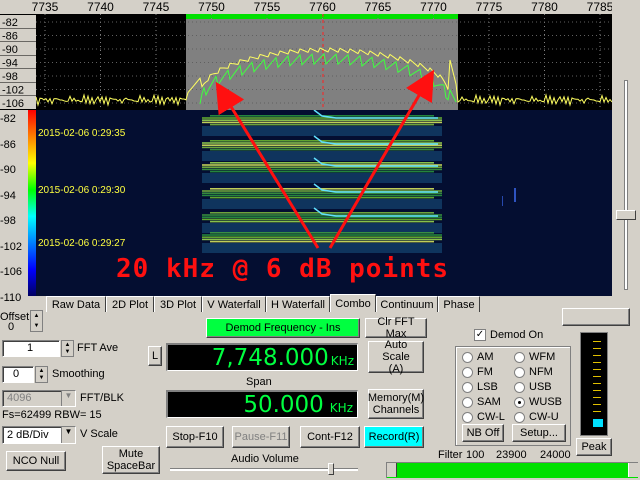  I want to click on mode-radio-usb: USB, so click(533, 387).